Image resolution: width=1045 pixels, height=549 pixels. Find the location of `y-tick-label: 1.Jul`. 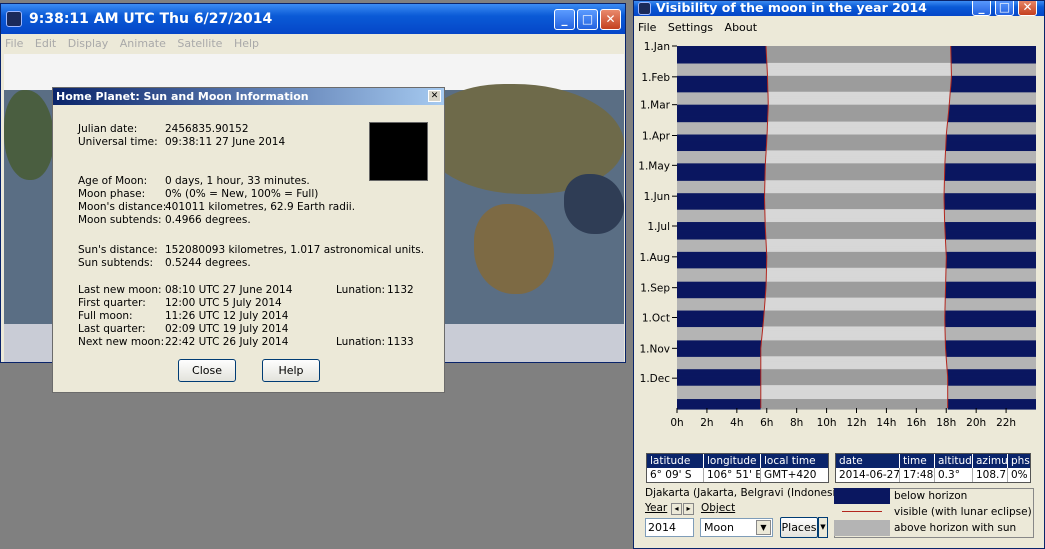

y-tick-label: 1.Jul is located at coordinates (658, 227).